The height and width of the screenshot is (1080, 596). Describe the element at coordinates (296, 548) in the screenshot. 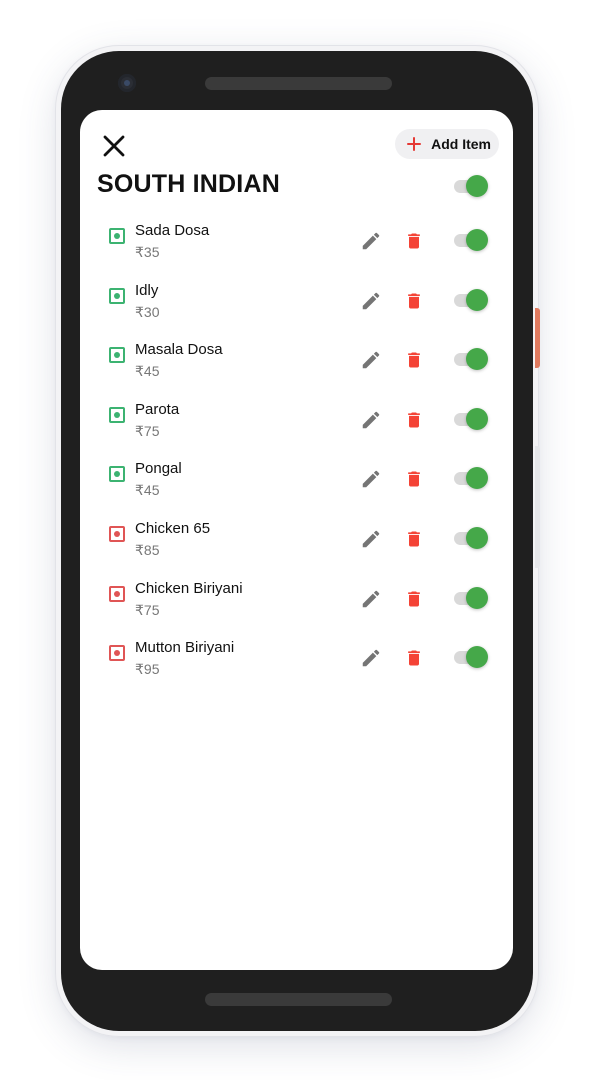

I see `list-item: Chicken 65 ₹85` at that location.